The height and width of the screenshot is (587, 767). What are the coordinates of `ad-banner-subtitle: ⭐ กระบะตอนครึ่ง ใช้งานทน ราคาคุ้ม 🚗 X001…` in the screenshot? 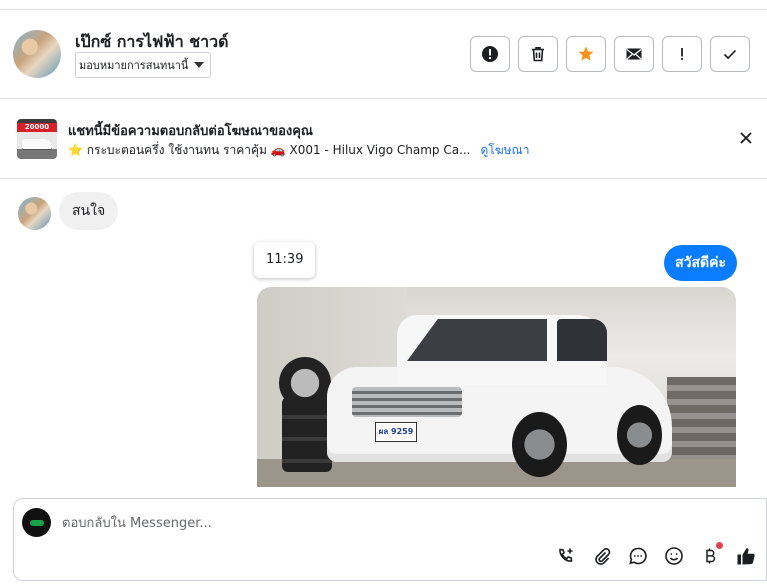 It's located at (298, 150).